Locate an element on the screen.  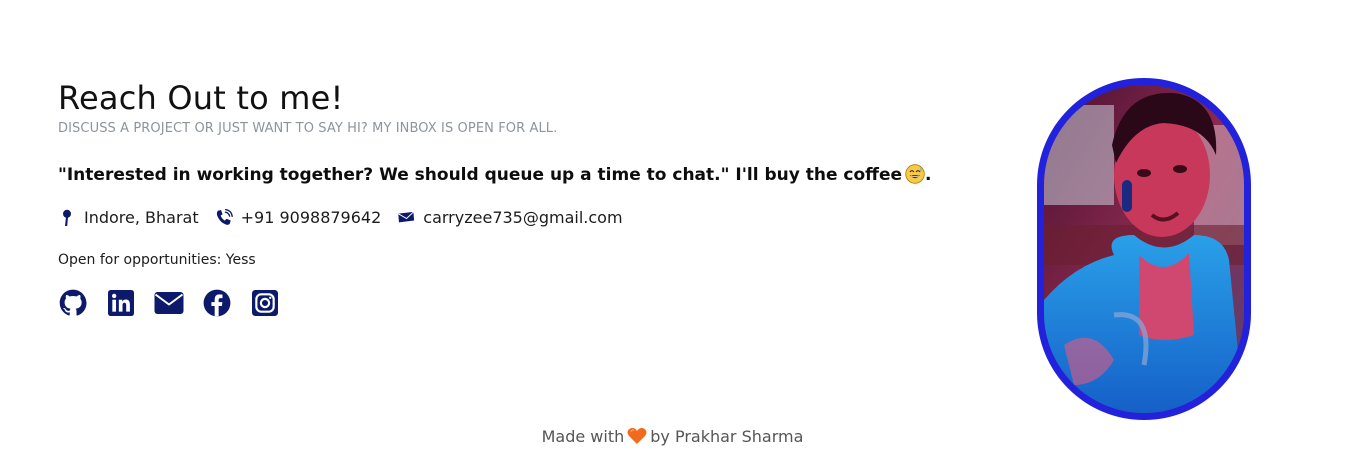
phone-icon is located at coordinates (224, 218).